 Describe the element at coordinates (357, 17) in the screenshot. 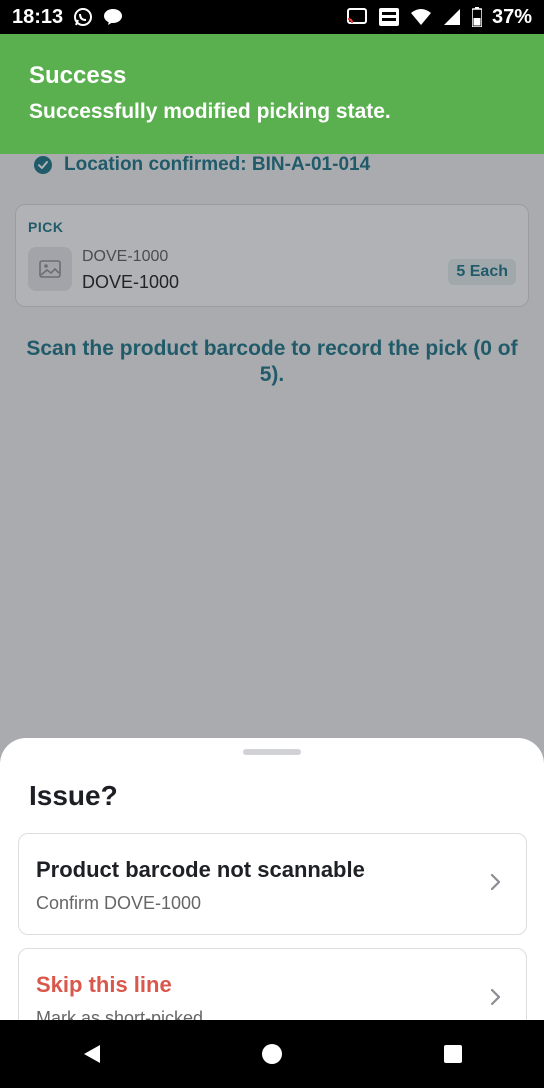

I see `cast-icon` at that location.